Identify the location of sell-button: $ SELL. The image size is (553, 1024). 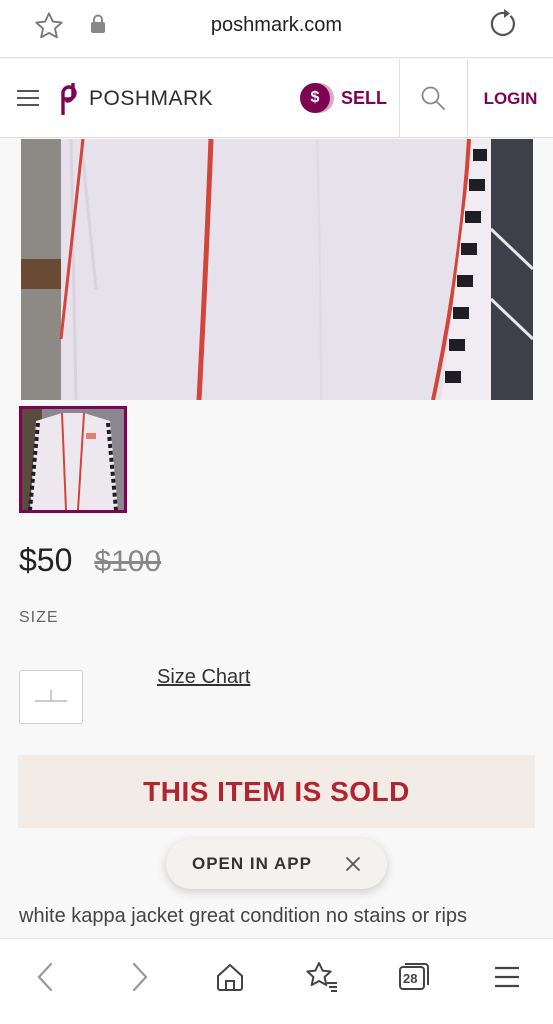
(343, 98).